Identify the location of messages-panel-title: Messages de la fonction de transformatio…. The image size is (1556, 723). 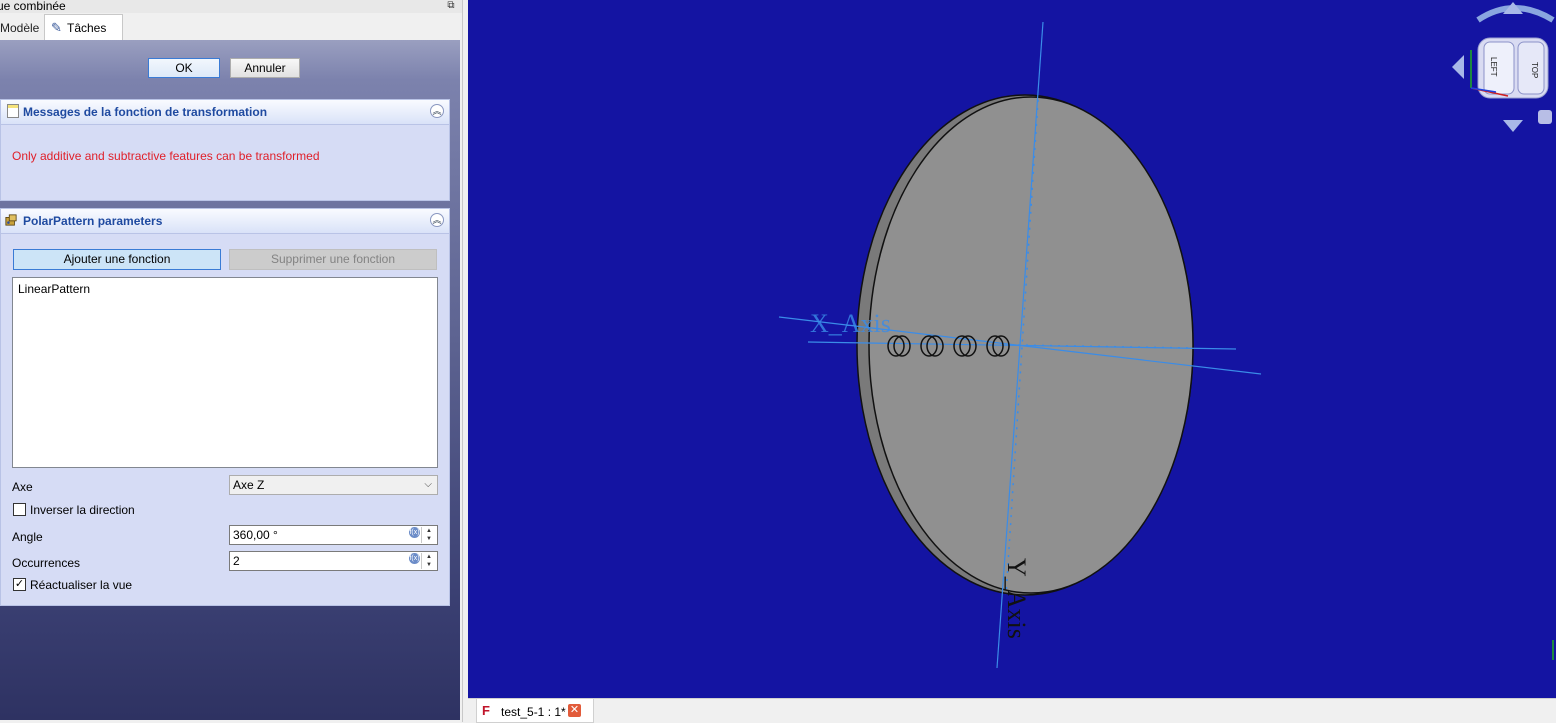
(145, 112).